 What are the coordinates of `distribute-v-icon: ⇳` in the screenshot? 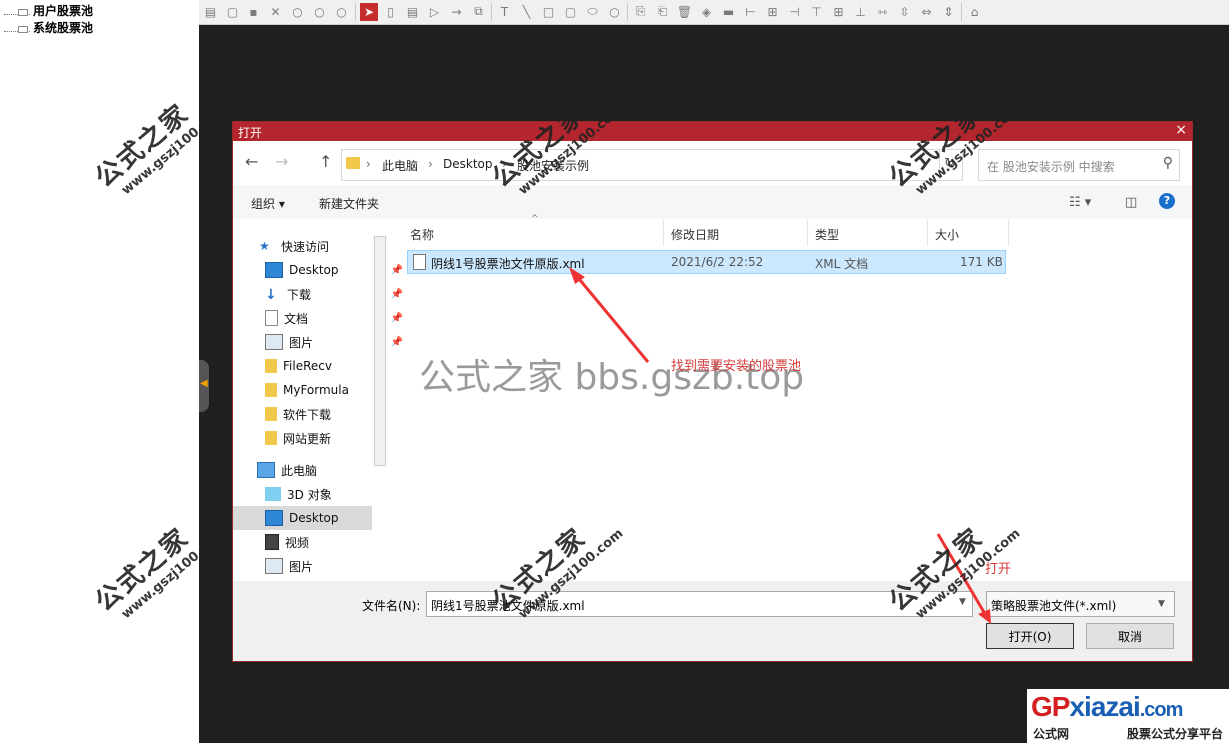 It's located at (904, 11).